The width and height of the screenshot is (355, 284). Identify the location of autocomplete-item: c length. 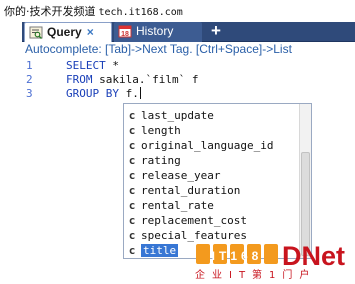
(212, 130).